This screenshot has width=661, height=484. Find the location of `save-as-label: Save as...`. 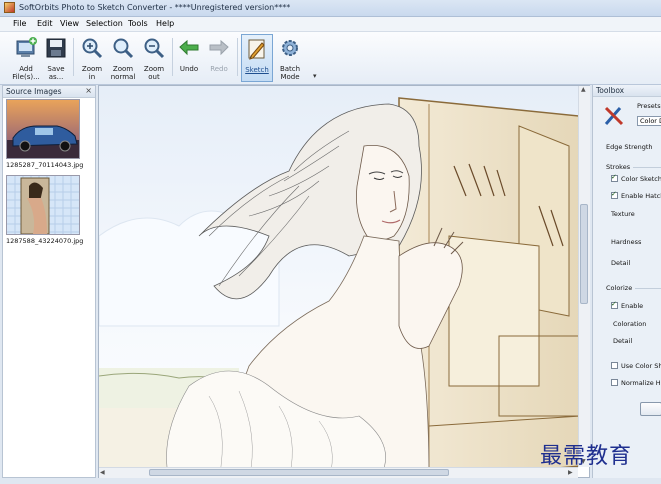

save-as-label: Save as... is located at coordinates (56, 73).